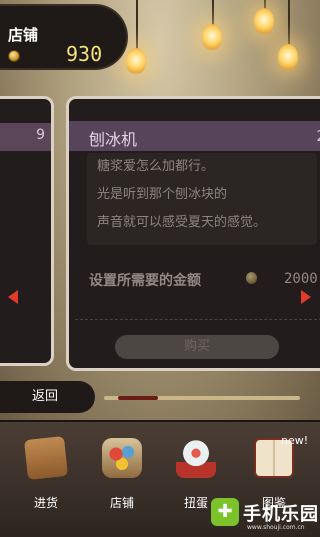  What do you see at coordinates (225, 512) in the screenshot?
I see `watermark-logo-icon: ✚` at bounding box center [225, 512].